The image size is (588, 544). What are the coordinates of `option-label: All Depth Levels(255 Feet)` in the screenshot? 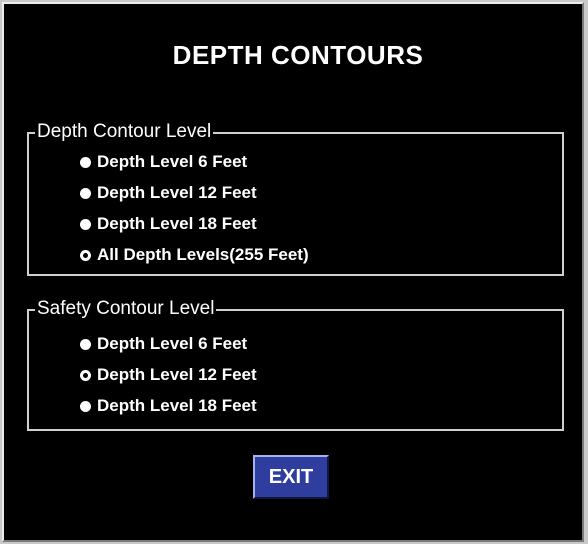 It's located at (203, 254).